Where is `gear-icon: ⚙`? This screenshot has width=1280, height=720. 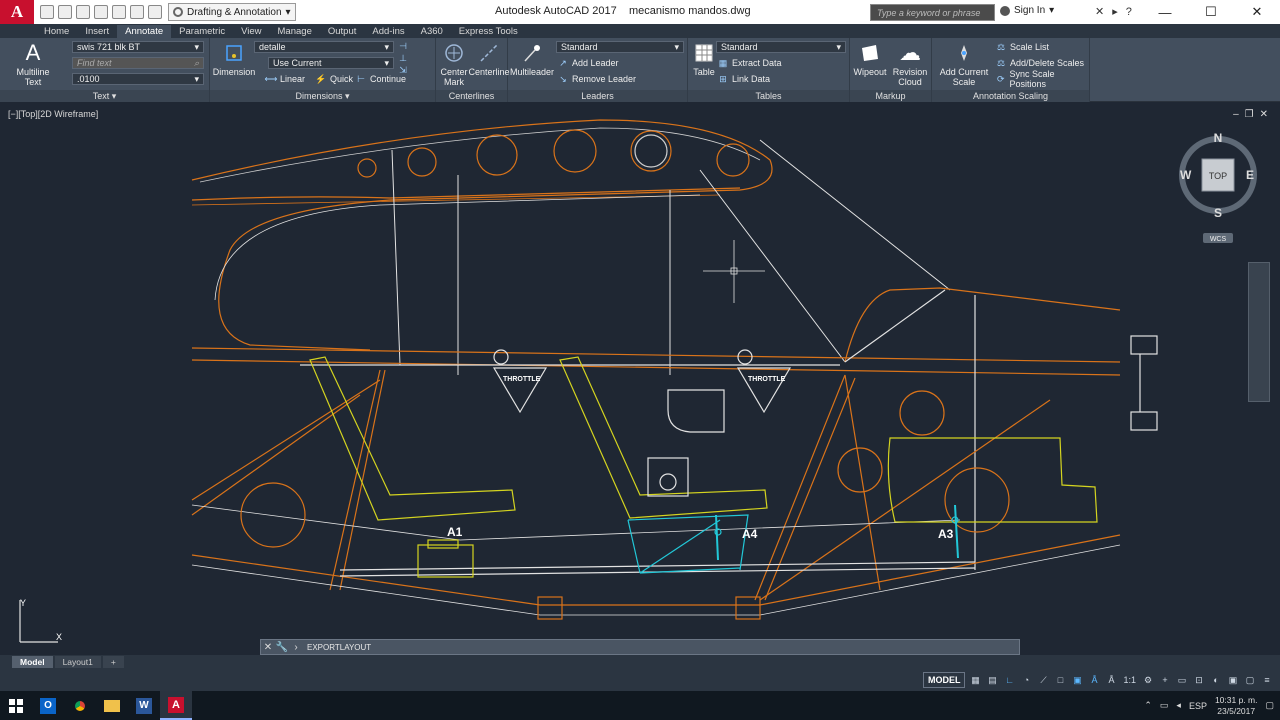 gear-icon: ⚙ is located at coordinates (1148, 680).